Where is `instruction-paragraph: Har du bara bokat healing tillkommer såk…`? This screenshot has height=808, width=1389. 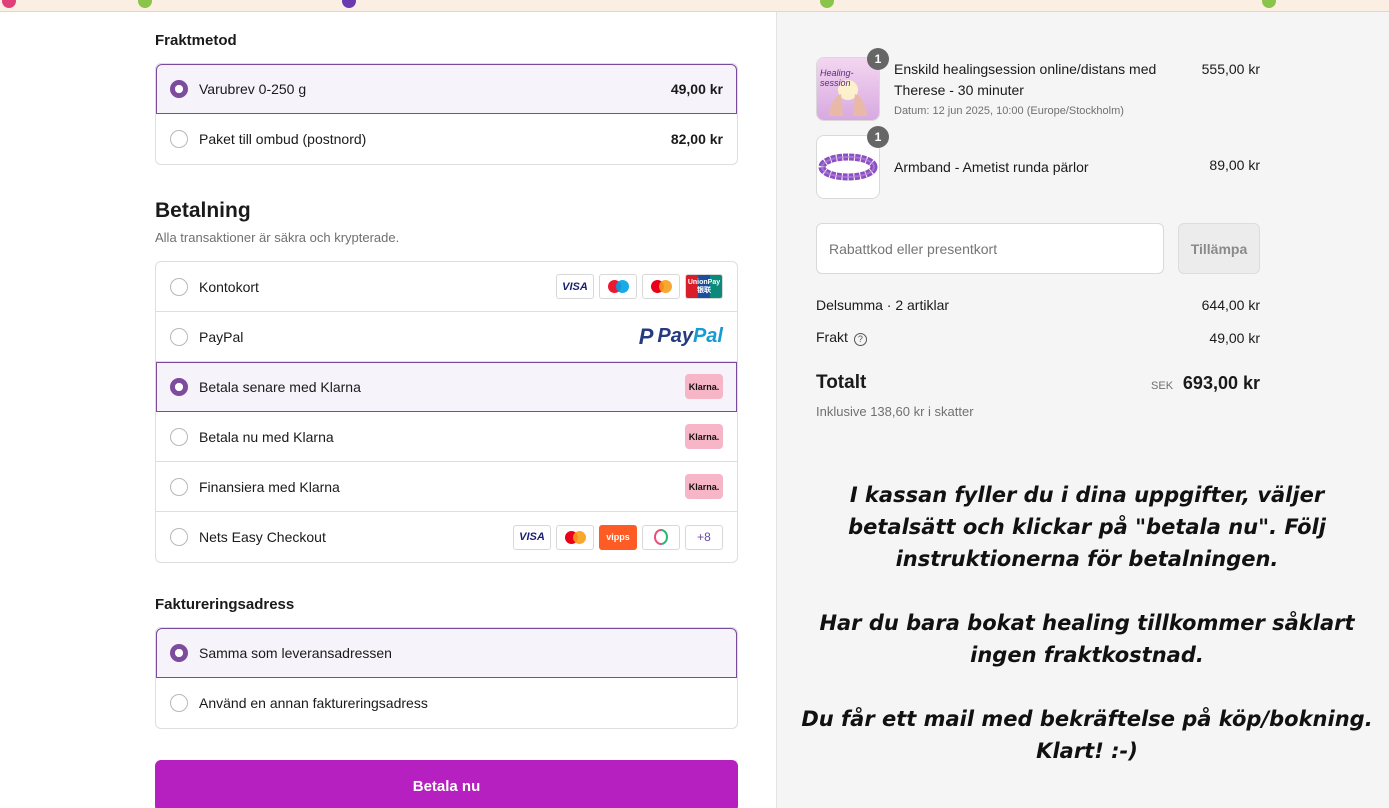 instruction-paragraph: Har du bara bokat healing tillkommer såk… is located at coordinates (1087, 639).